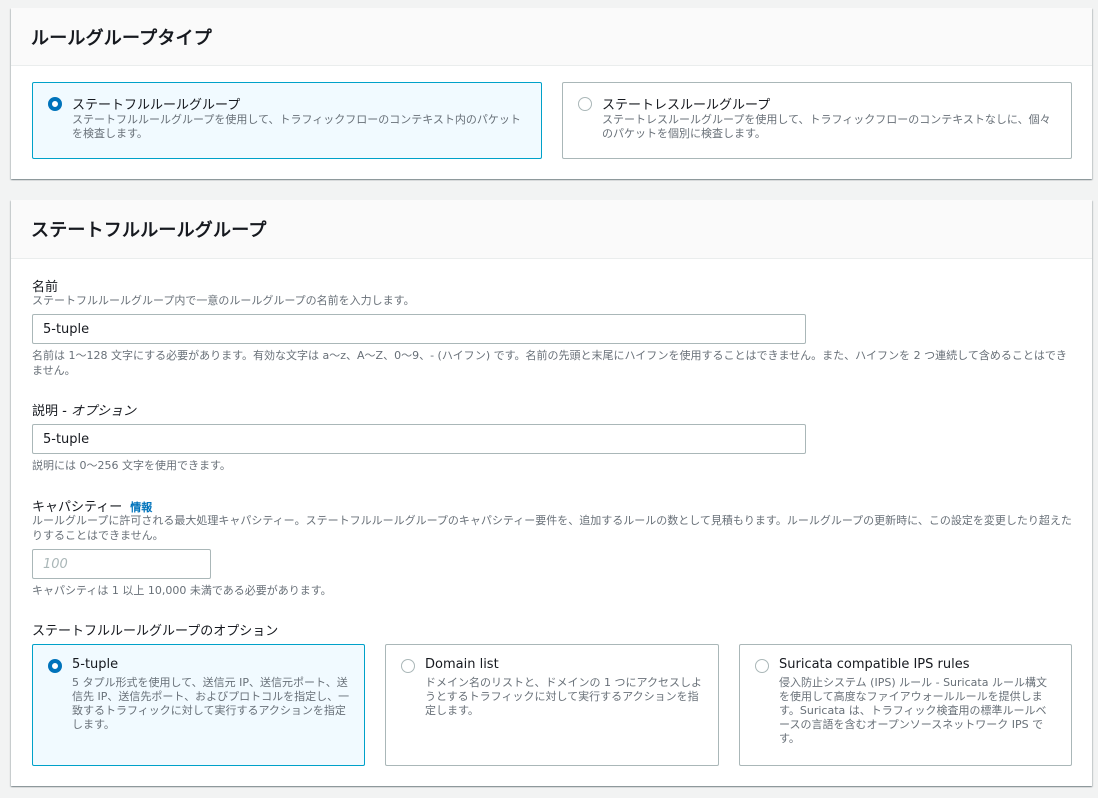 This screenshot has width=1098, height=798. I want to click on description-optional-text: - オプション, so click(97, 411).